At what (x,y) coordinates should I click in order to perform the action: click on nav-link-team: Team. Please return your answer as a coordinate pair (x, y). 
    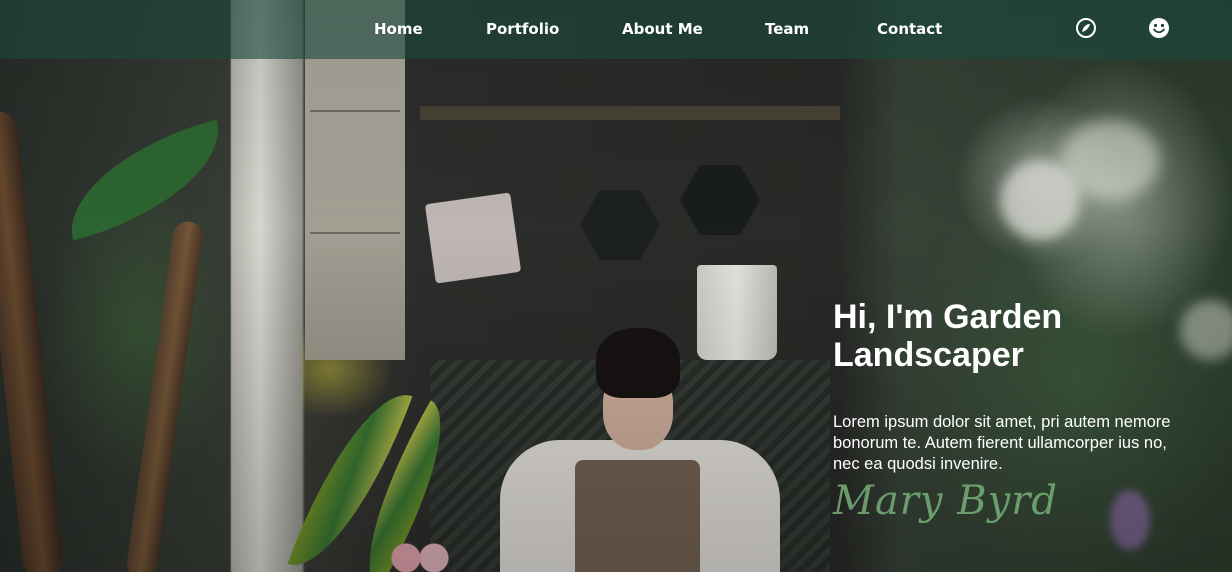
    Looking at the image, I should click on (787, 29).